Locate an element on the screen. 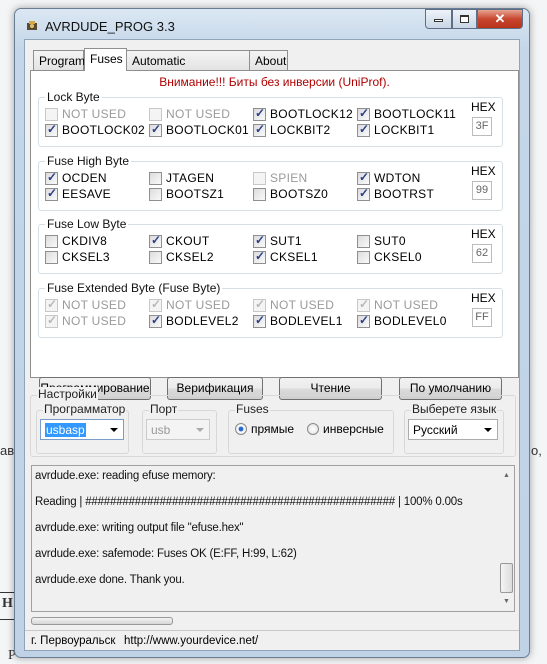  fuse-bit-checkbox: BODLEVEL0 is located at coordinates (402, 320).